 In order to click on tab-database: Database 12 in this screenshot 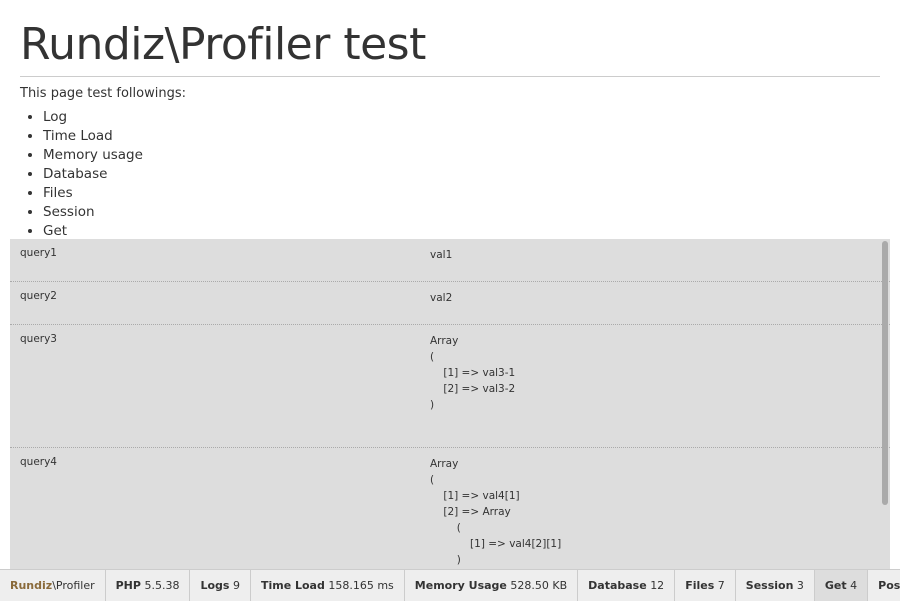, I will do `click(627, 585)`.